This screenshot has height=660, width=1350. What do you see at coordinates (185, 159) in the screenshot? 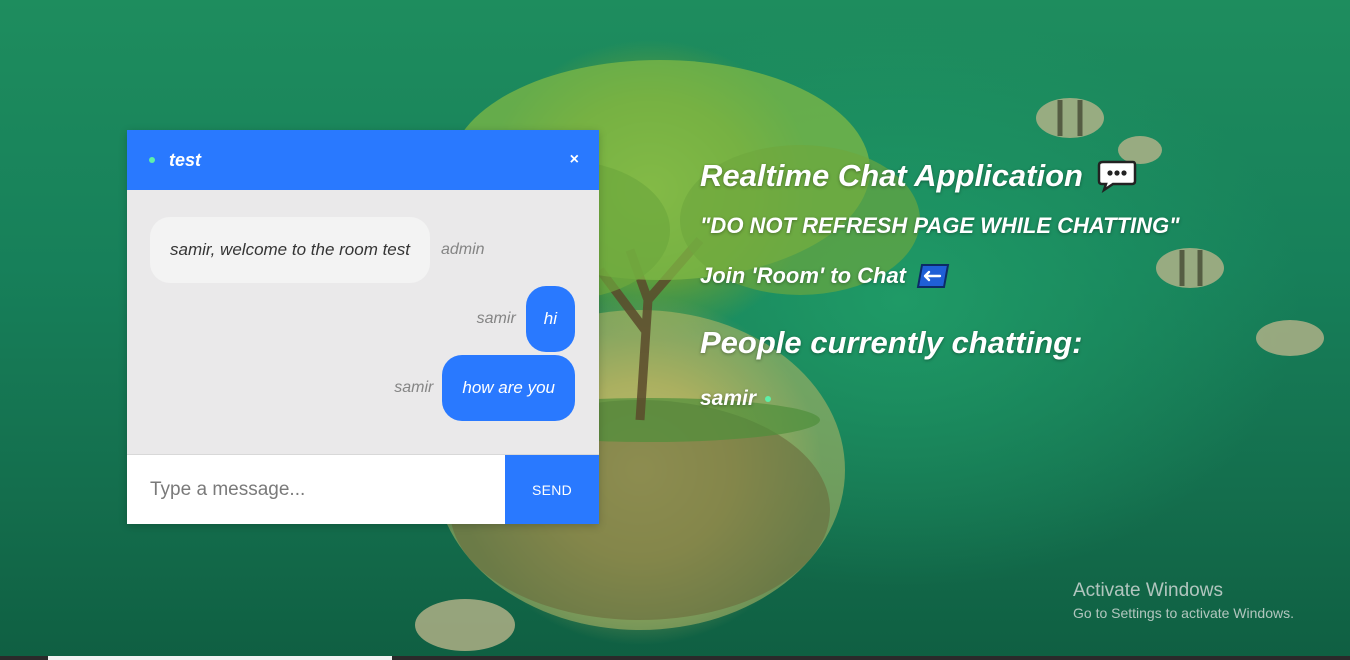
I see `room-name: test` at bounding box center [185, 159].